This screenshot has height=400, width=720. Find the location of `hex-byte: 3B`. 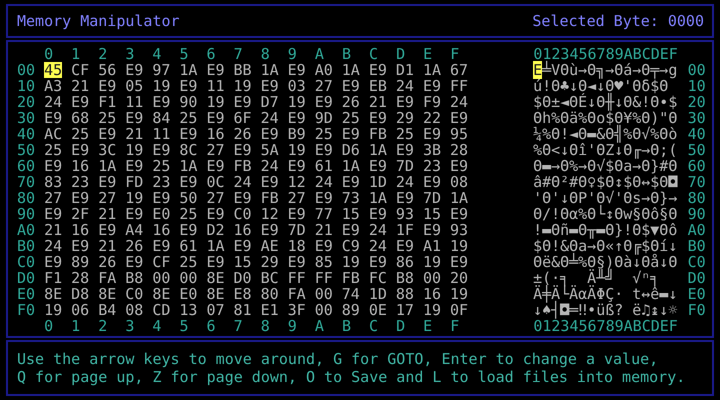

hex-byte: 3B is located at coordinates (431, 150).